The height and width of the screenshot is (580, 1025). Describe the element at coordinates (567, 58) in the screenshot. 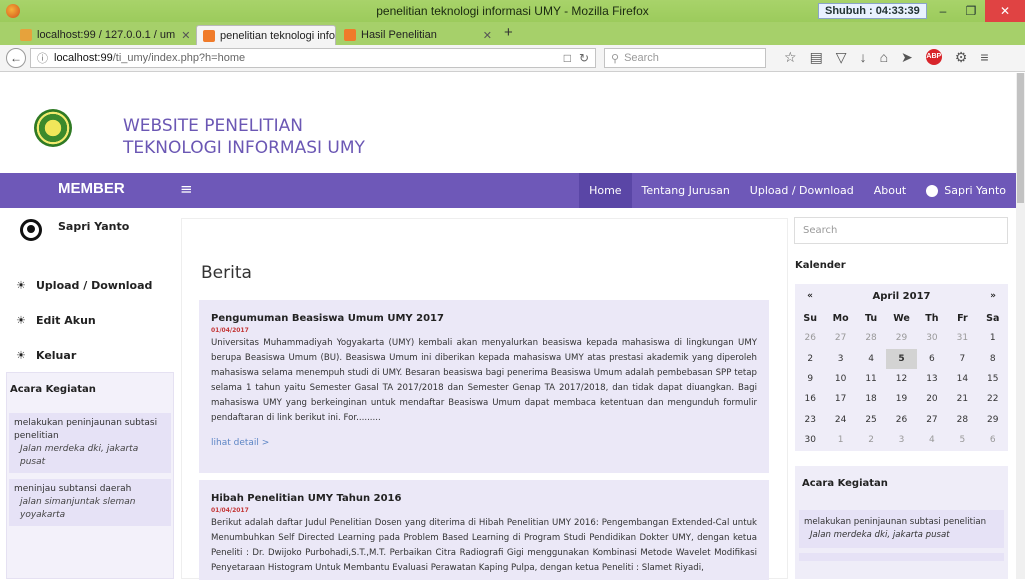

I see `reader-view-icon: □` at that location.